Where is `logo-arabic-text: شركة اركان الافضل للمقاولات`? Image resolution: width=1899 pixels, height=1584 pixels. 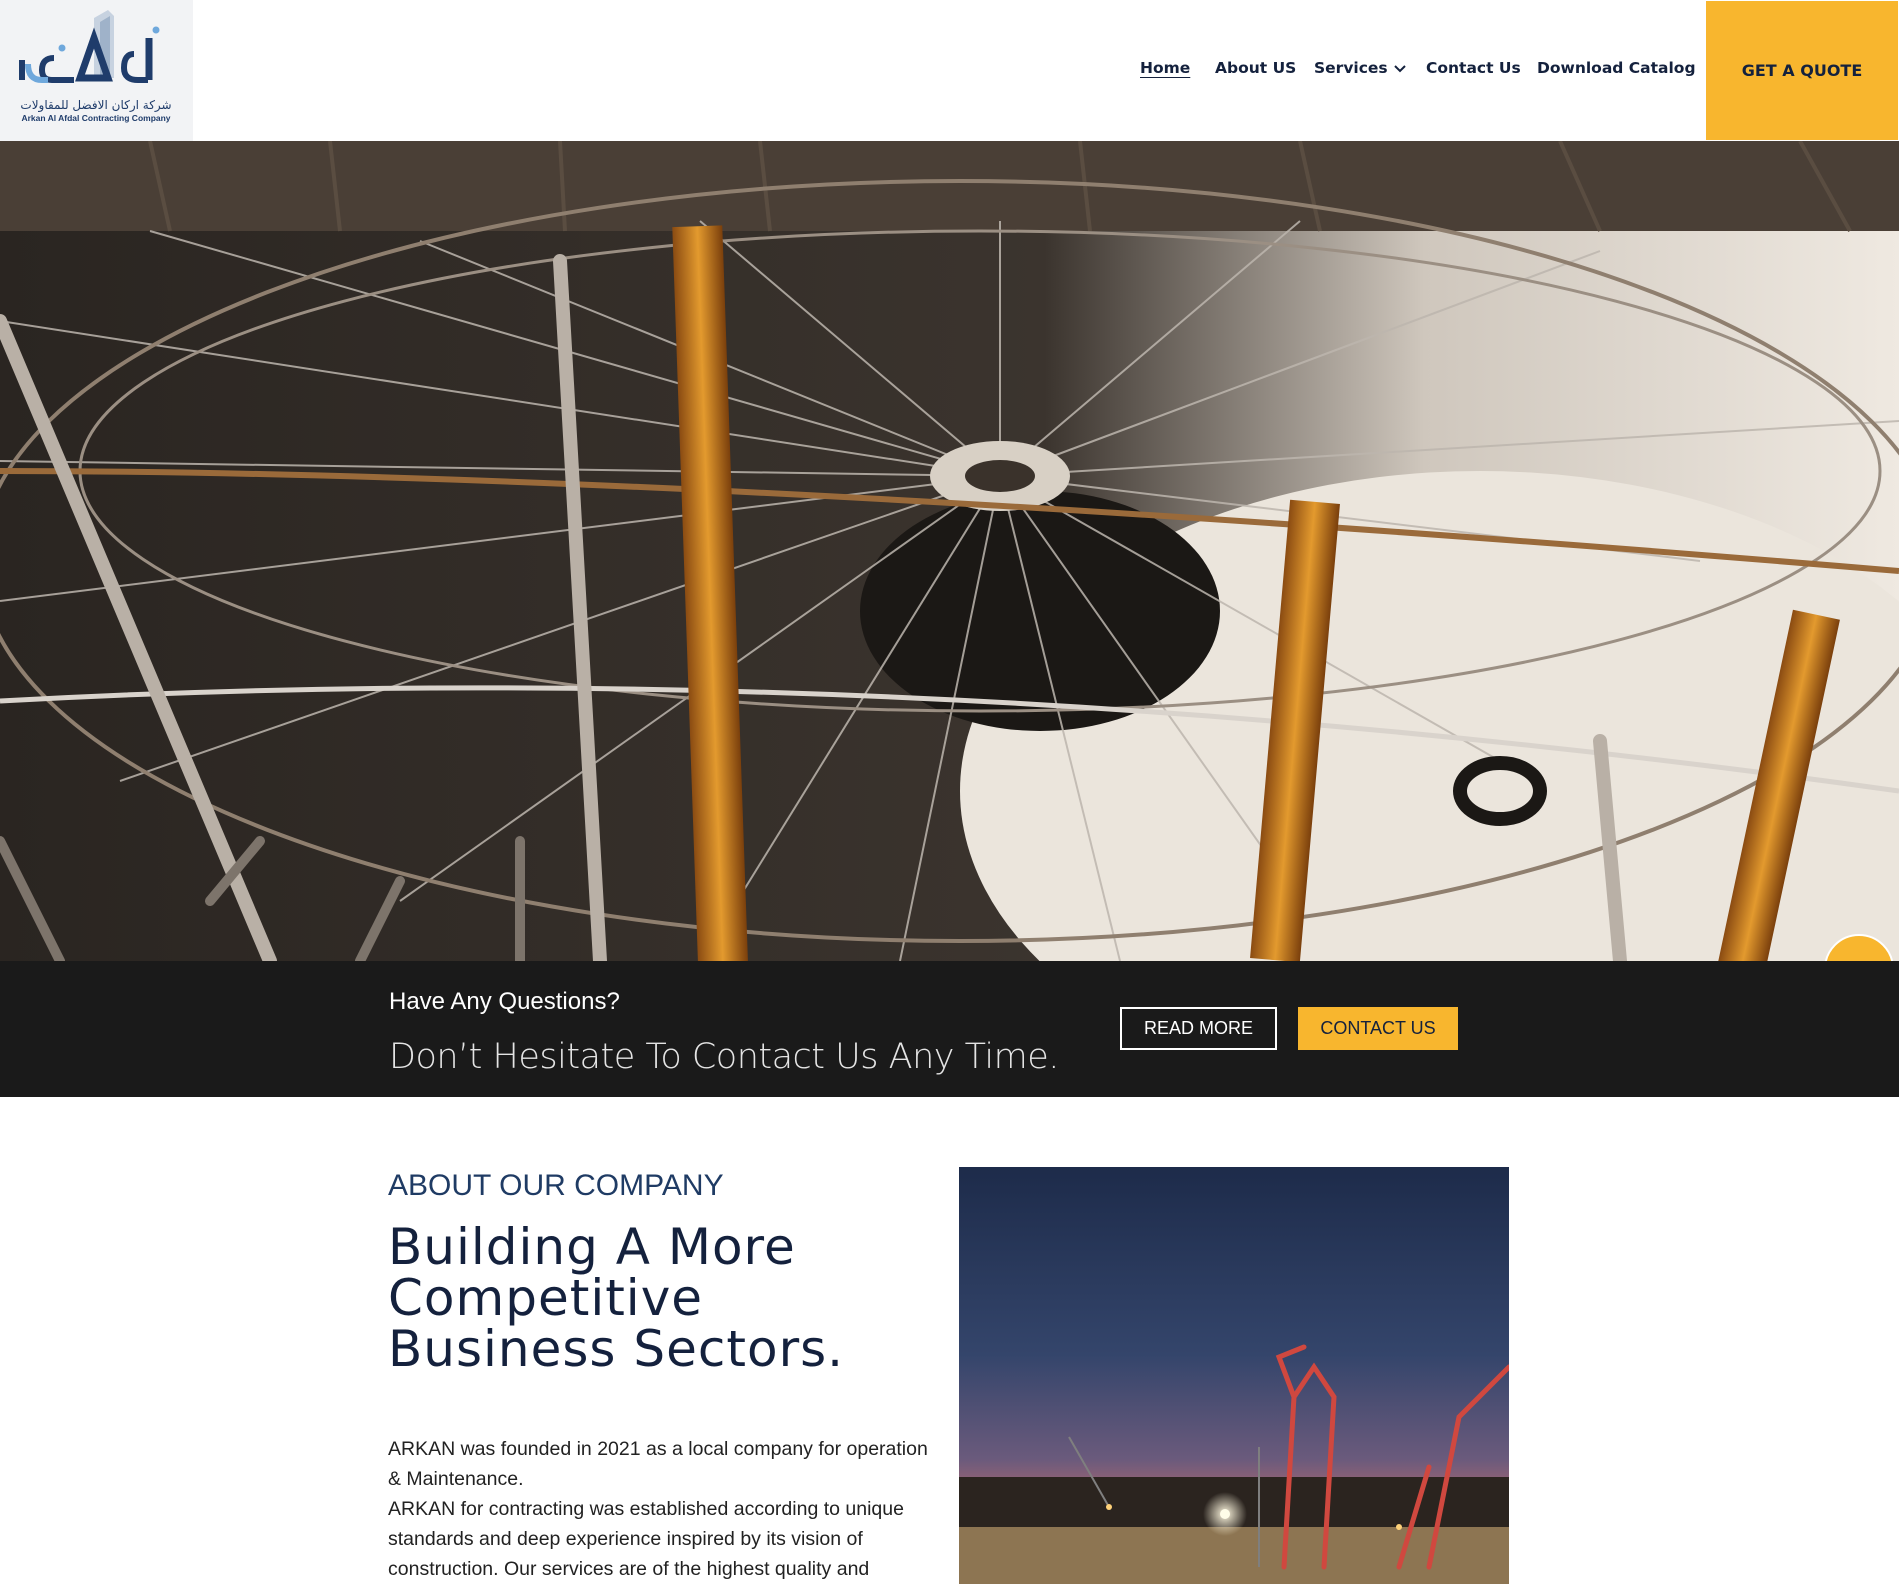
logo-arabic-text: شركة اركان الافضل للمقاولات is located at coordinates (96, 105).